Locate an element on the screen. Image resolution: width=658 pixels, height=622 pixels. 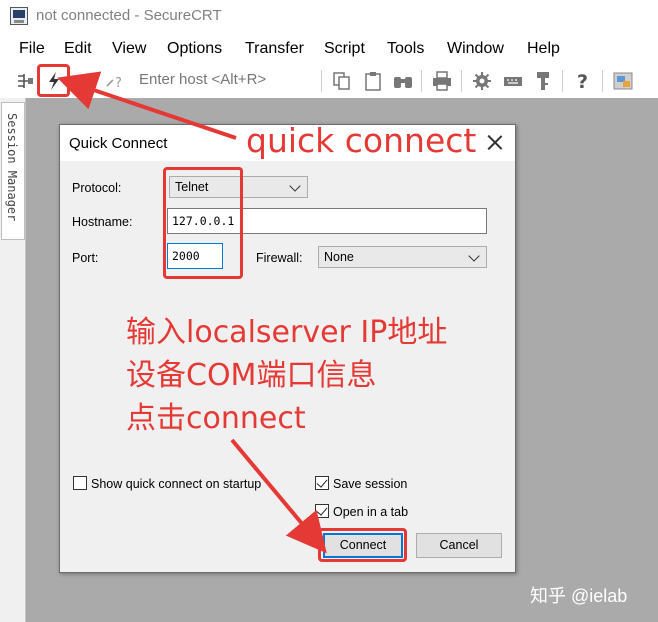
open-in-tab-label: Open in a tab is located at coordinates (371, 512).